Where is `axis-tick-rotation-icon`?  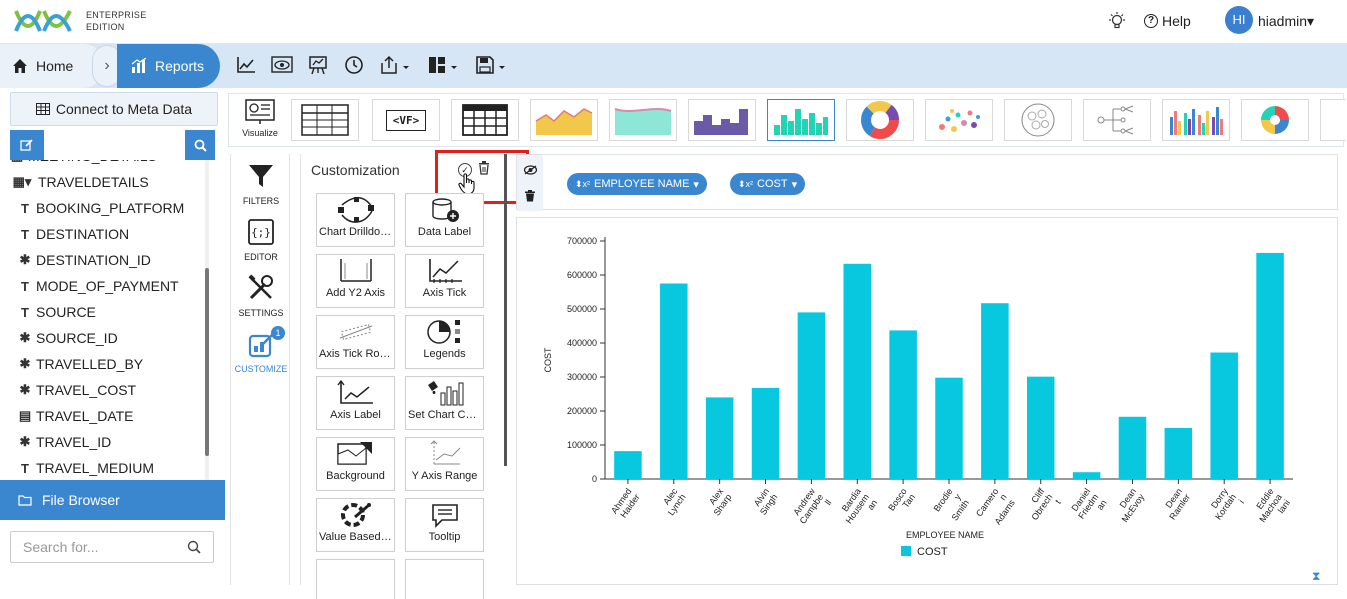
axis-tick-rotation-icon is located at coordinates (355, 332).